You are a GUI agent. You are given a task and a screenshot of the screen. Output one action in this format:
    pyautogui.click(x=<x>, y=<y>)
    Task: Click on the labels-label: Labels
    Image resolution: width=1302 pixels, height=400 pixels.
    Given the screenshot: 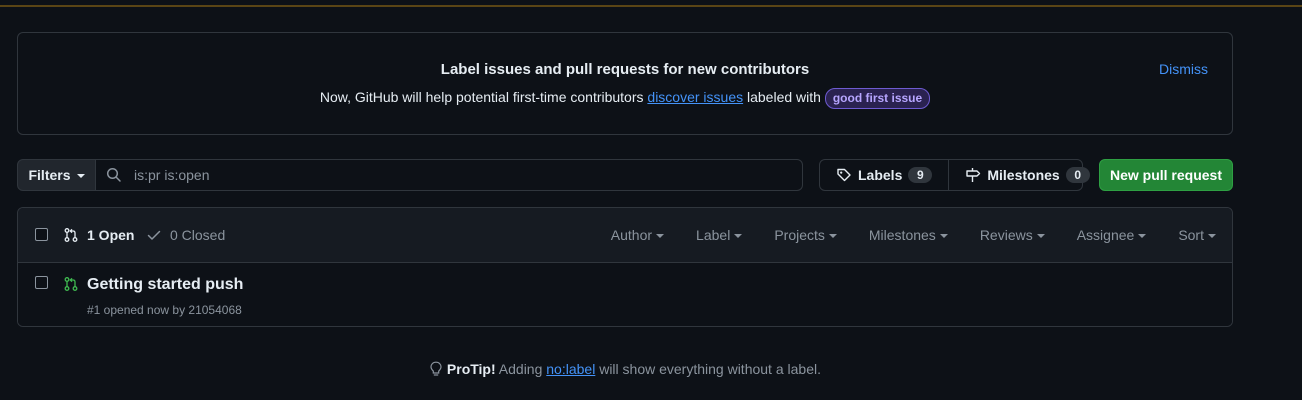 What is the action you would take?
    pyautogui.click(x=880, y=175)
    